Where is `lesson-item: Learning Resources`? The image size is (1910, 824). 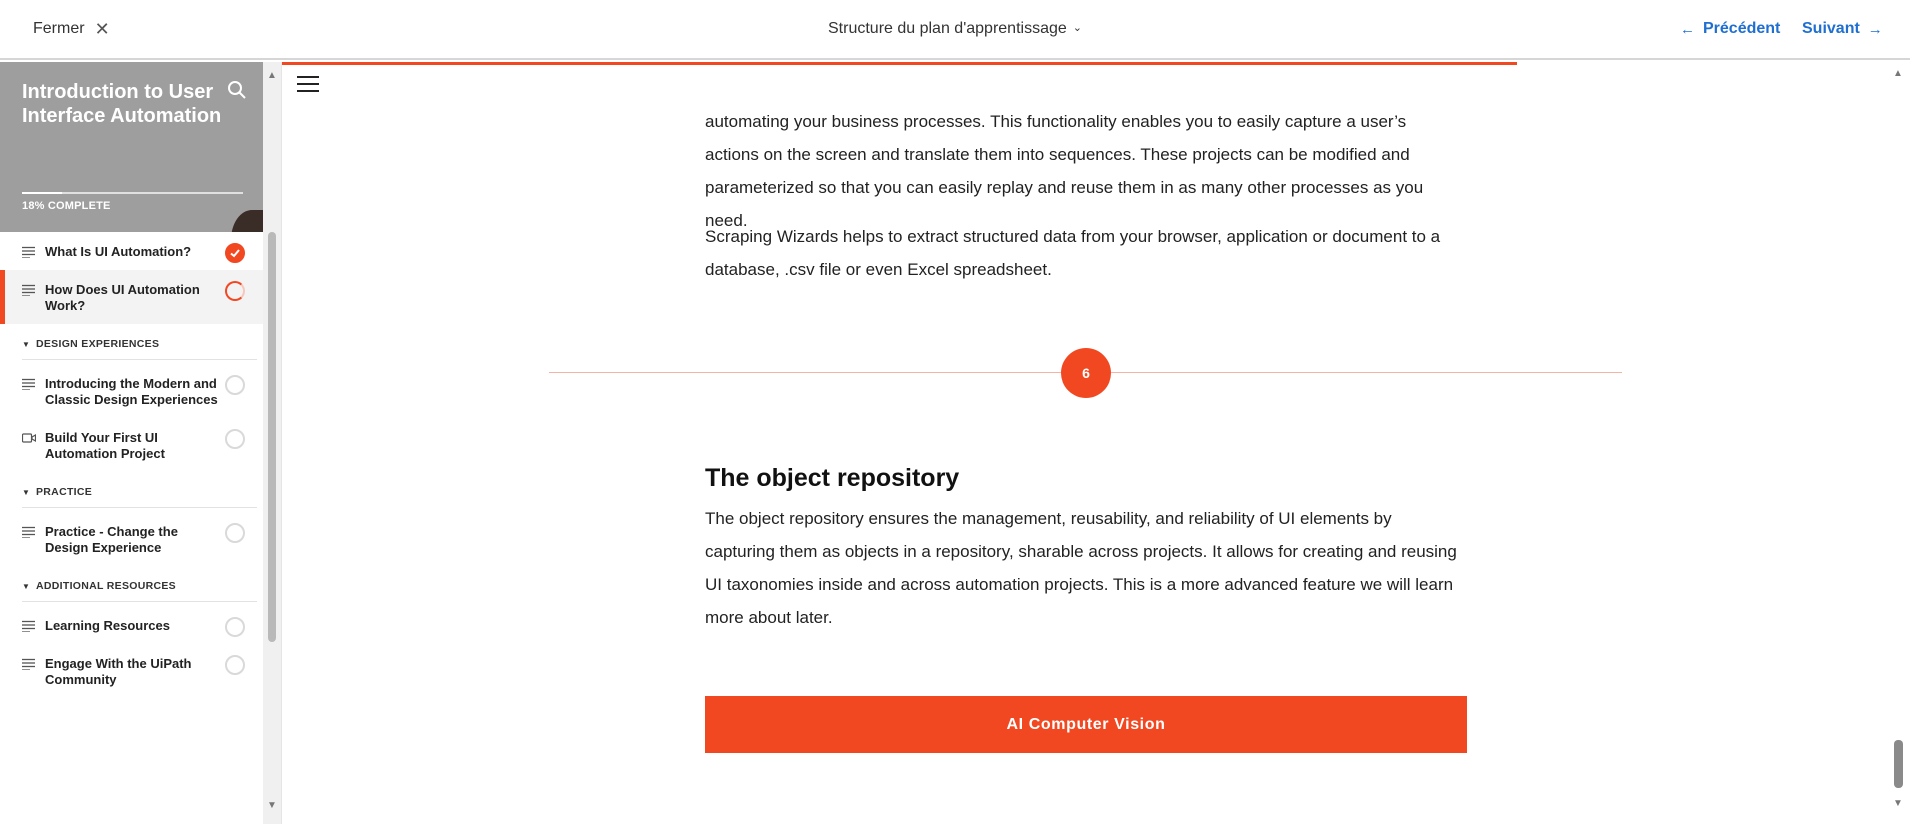 lesson-item: Learning Resources is located at coordinates (131, 625).